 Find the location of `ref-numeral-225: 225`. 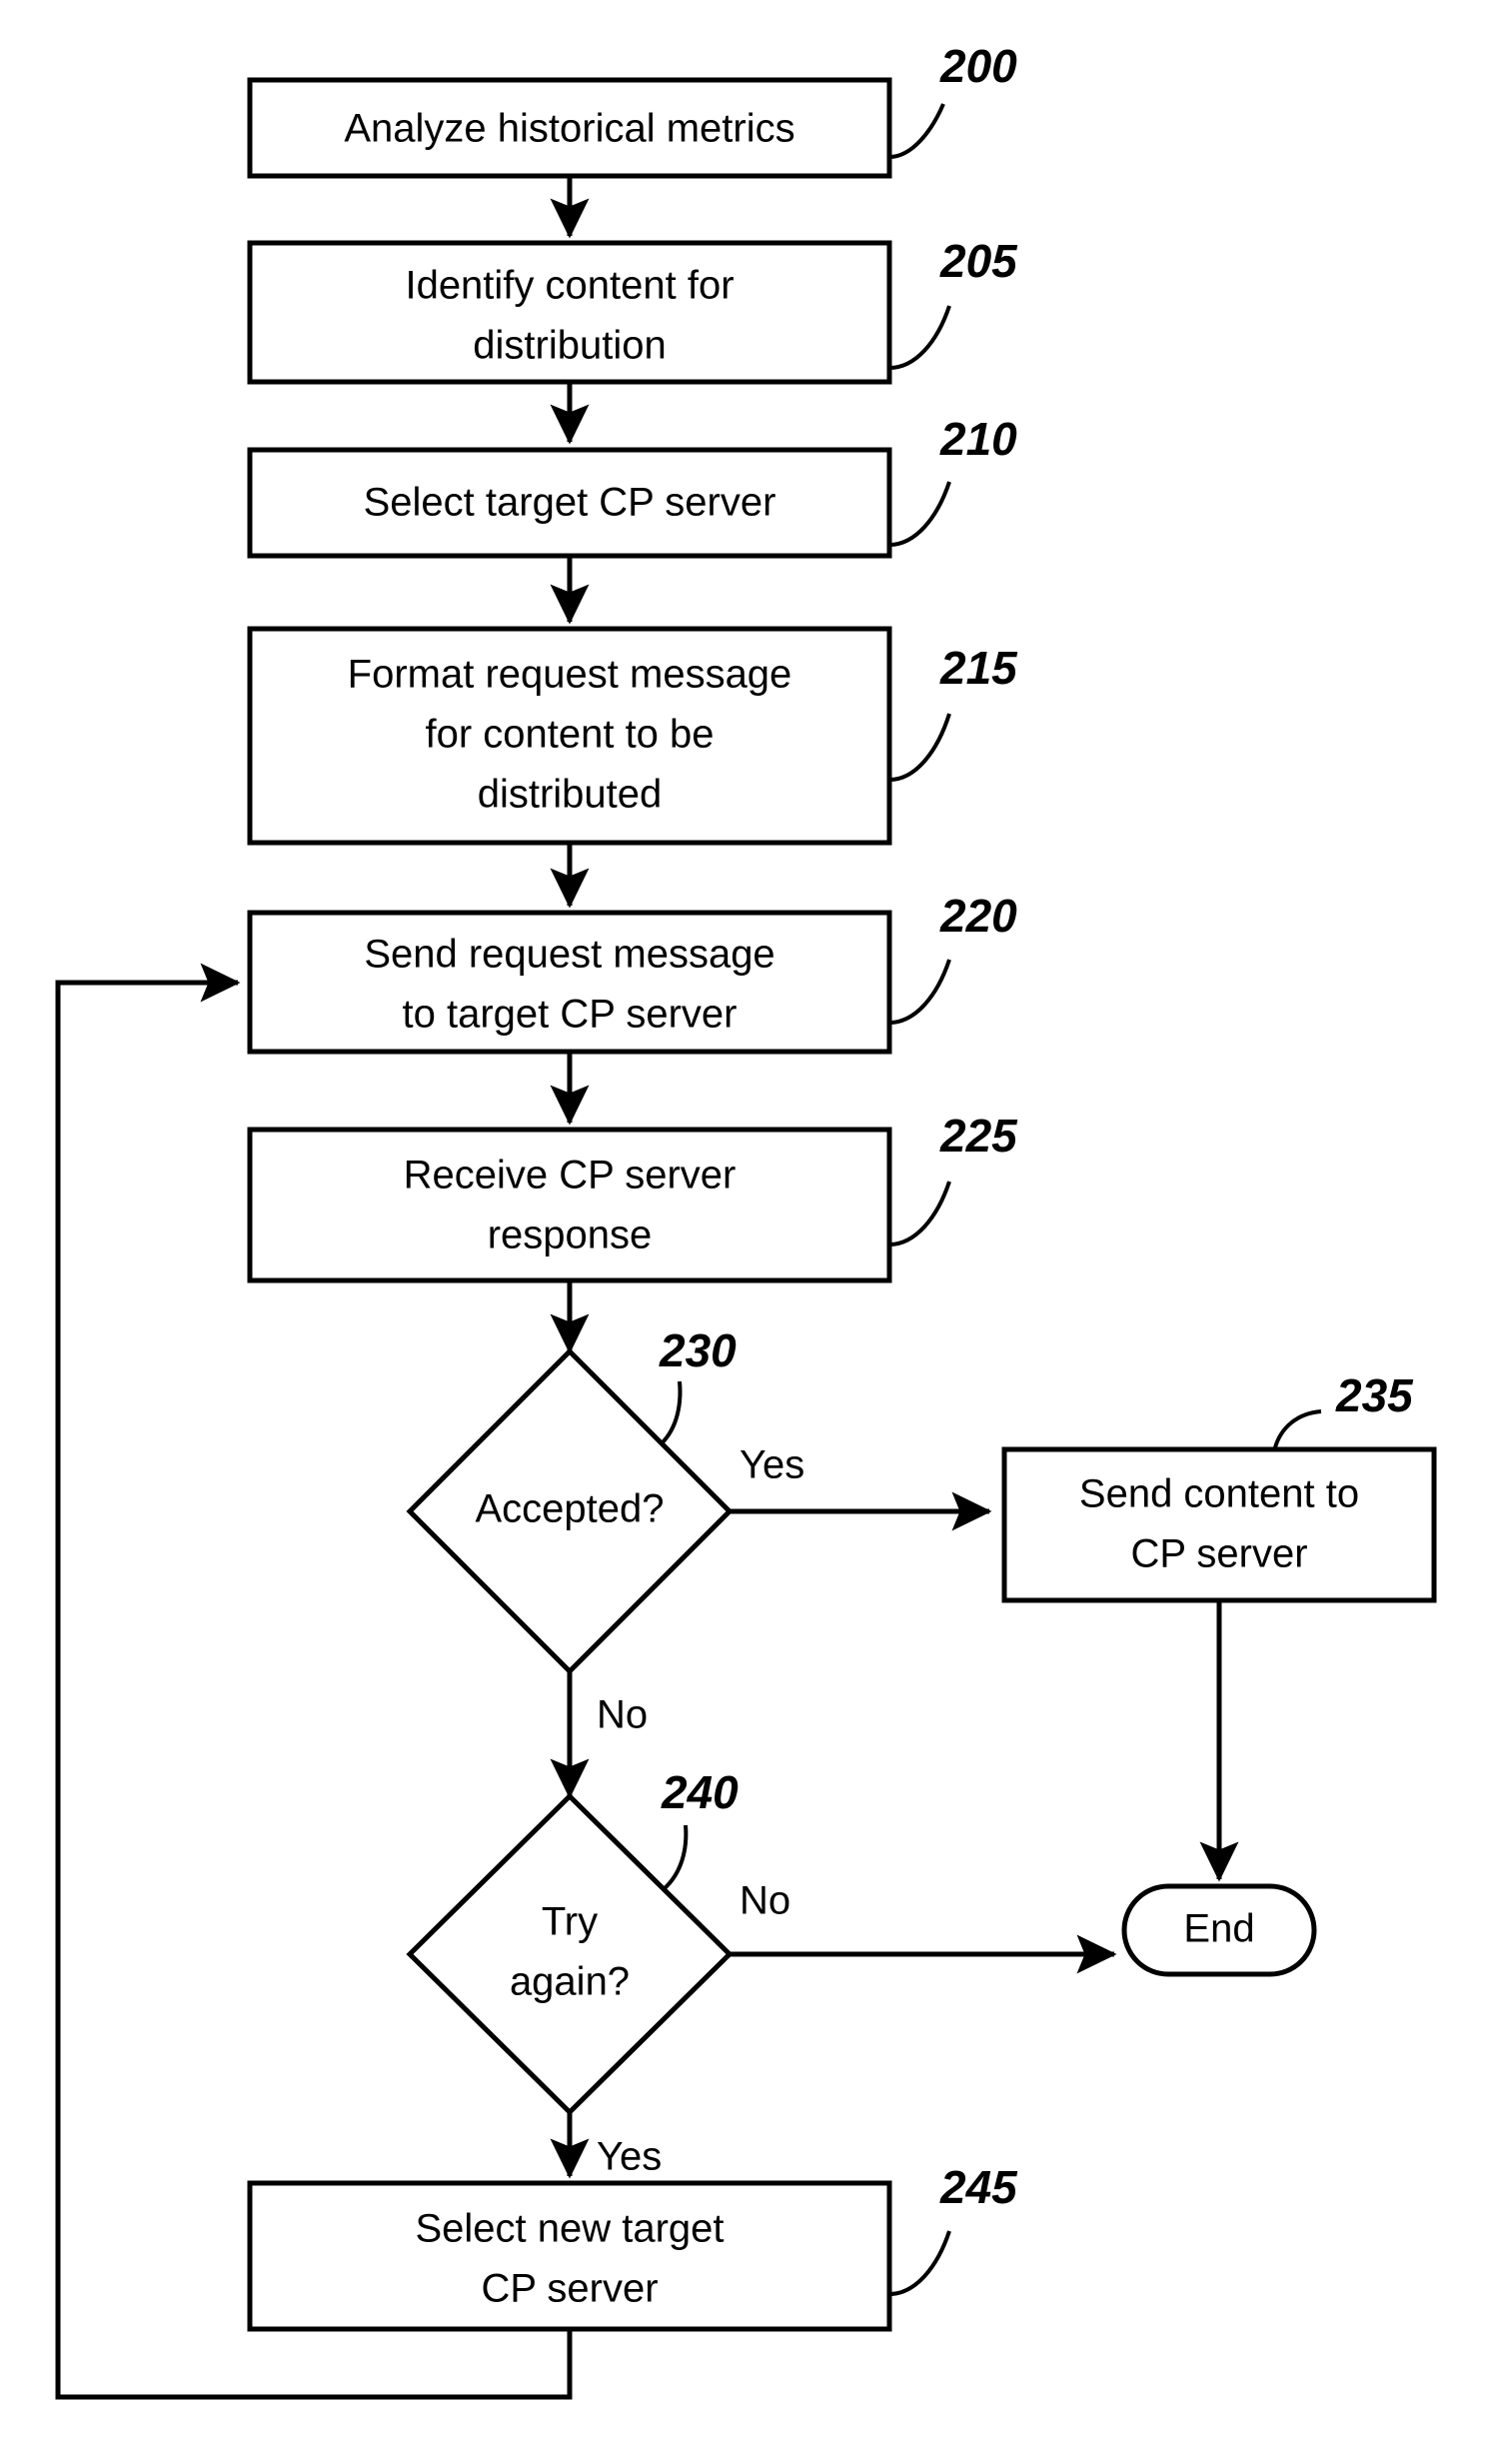

ref-numeral-225: 225 is located at coordinates (978, 1136).